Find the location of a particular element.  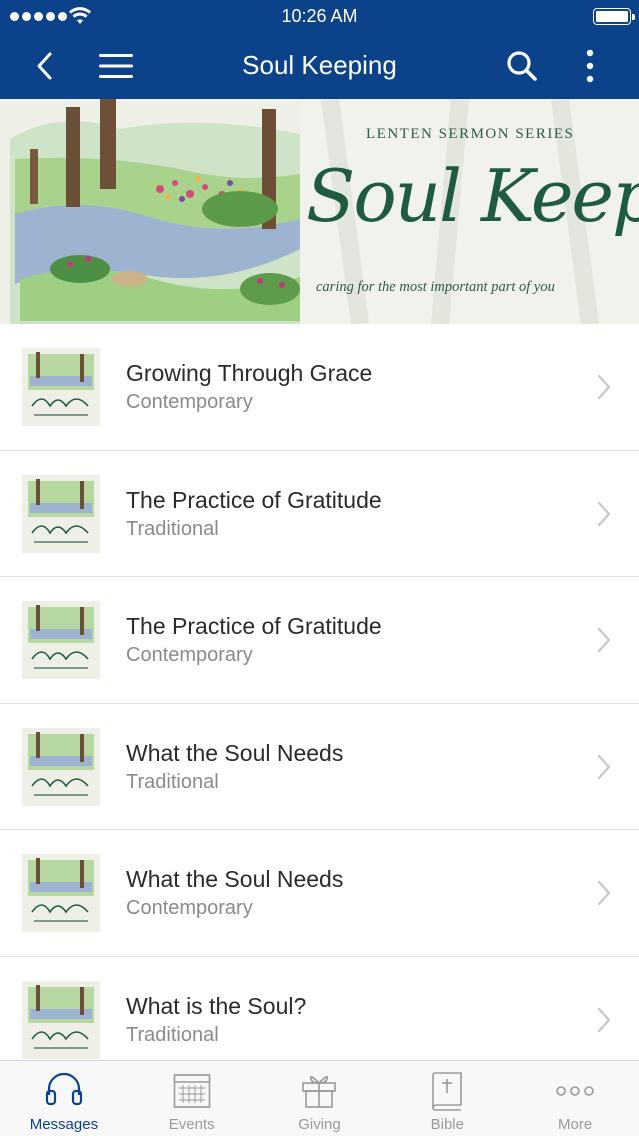

status-bar: 10:26 AM is located at coordinates (319, 16).